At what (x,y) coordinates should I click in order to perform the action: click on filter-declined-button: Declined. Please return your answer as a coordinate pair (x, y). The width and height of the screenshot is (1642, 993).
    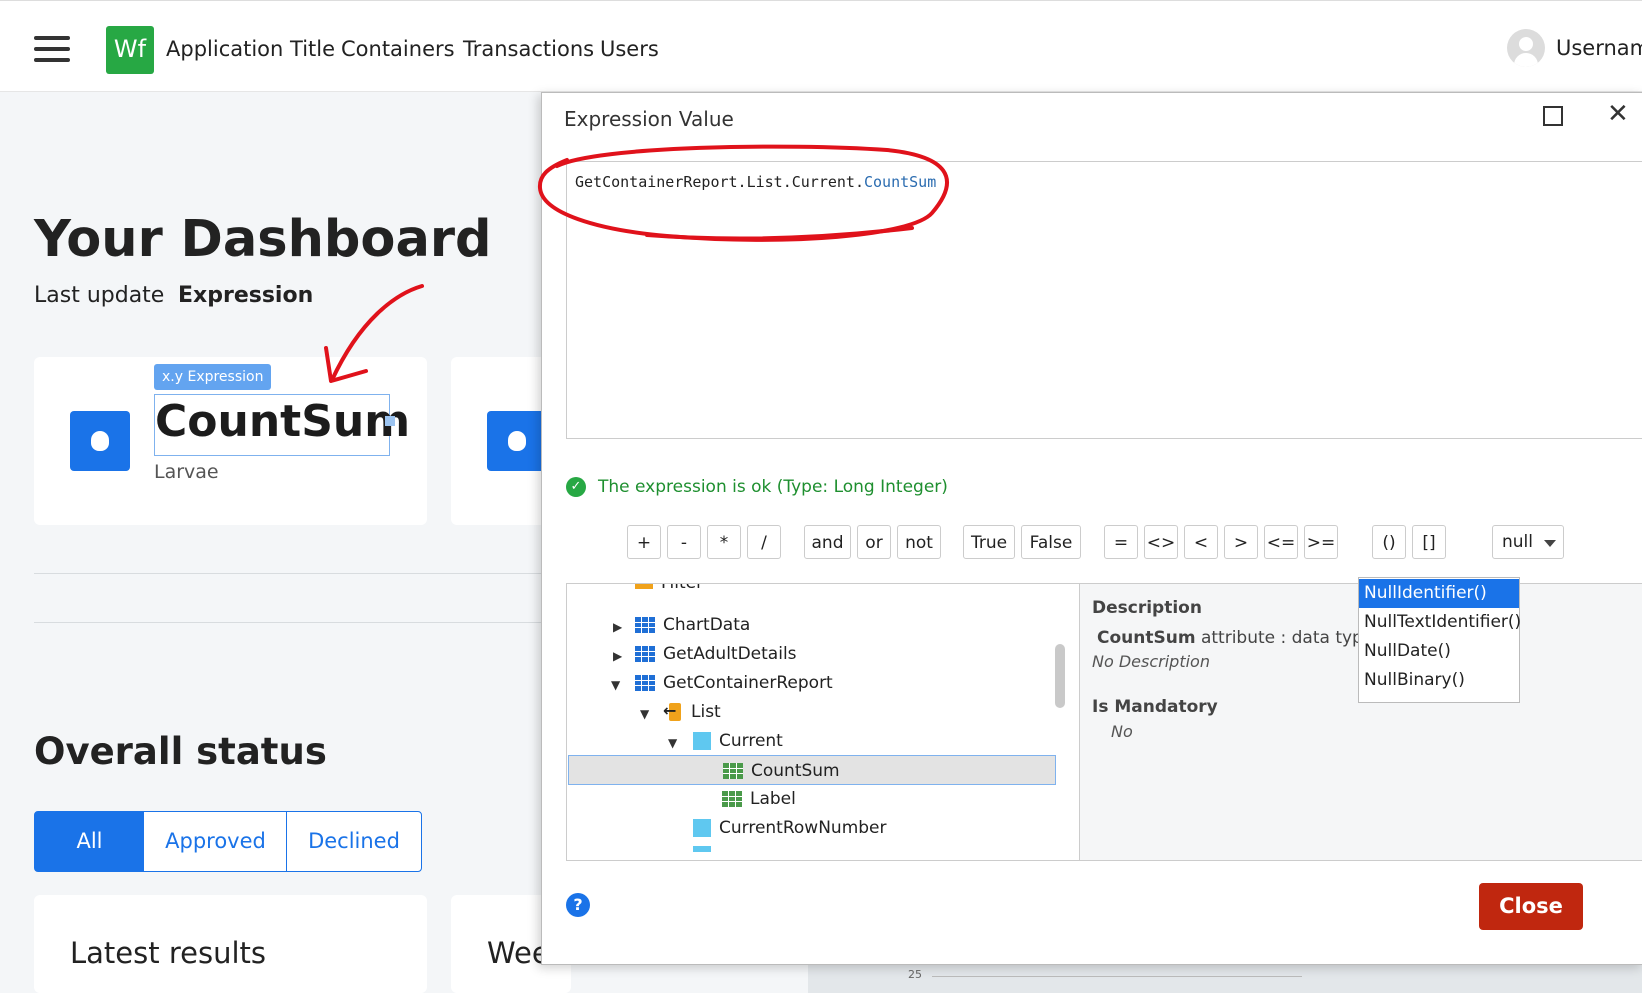
    Looking at the image, I should click on (354, 841).